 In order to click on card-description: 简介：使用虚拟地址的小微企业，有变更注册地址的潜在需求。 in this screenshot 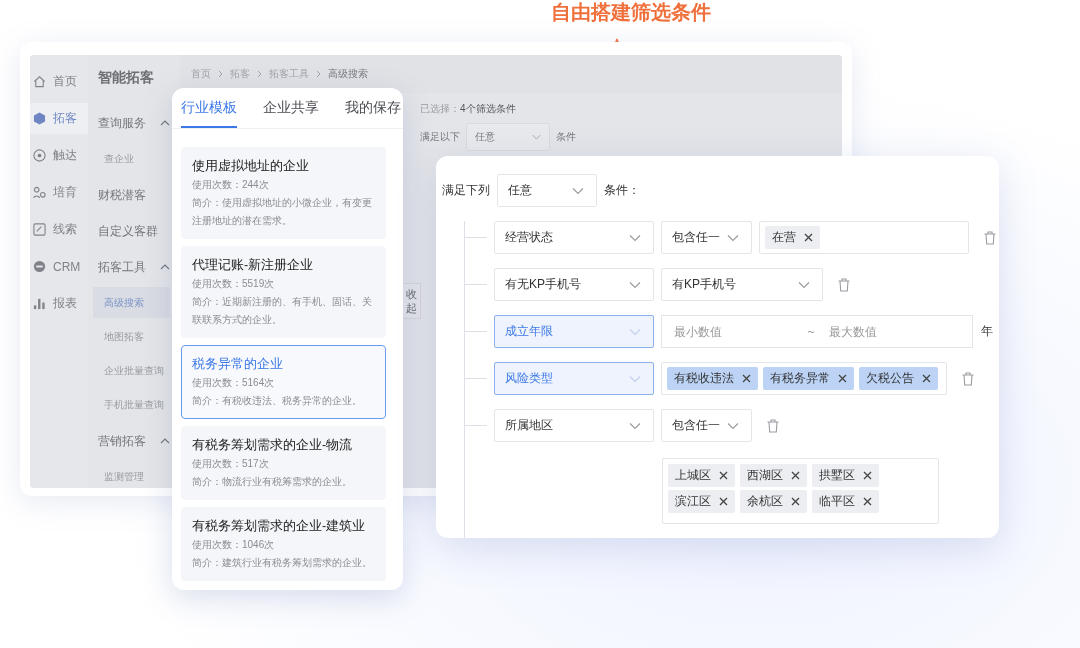, I will do `click(282, 212)`.